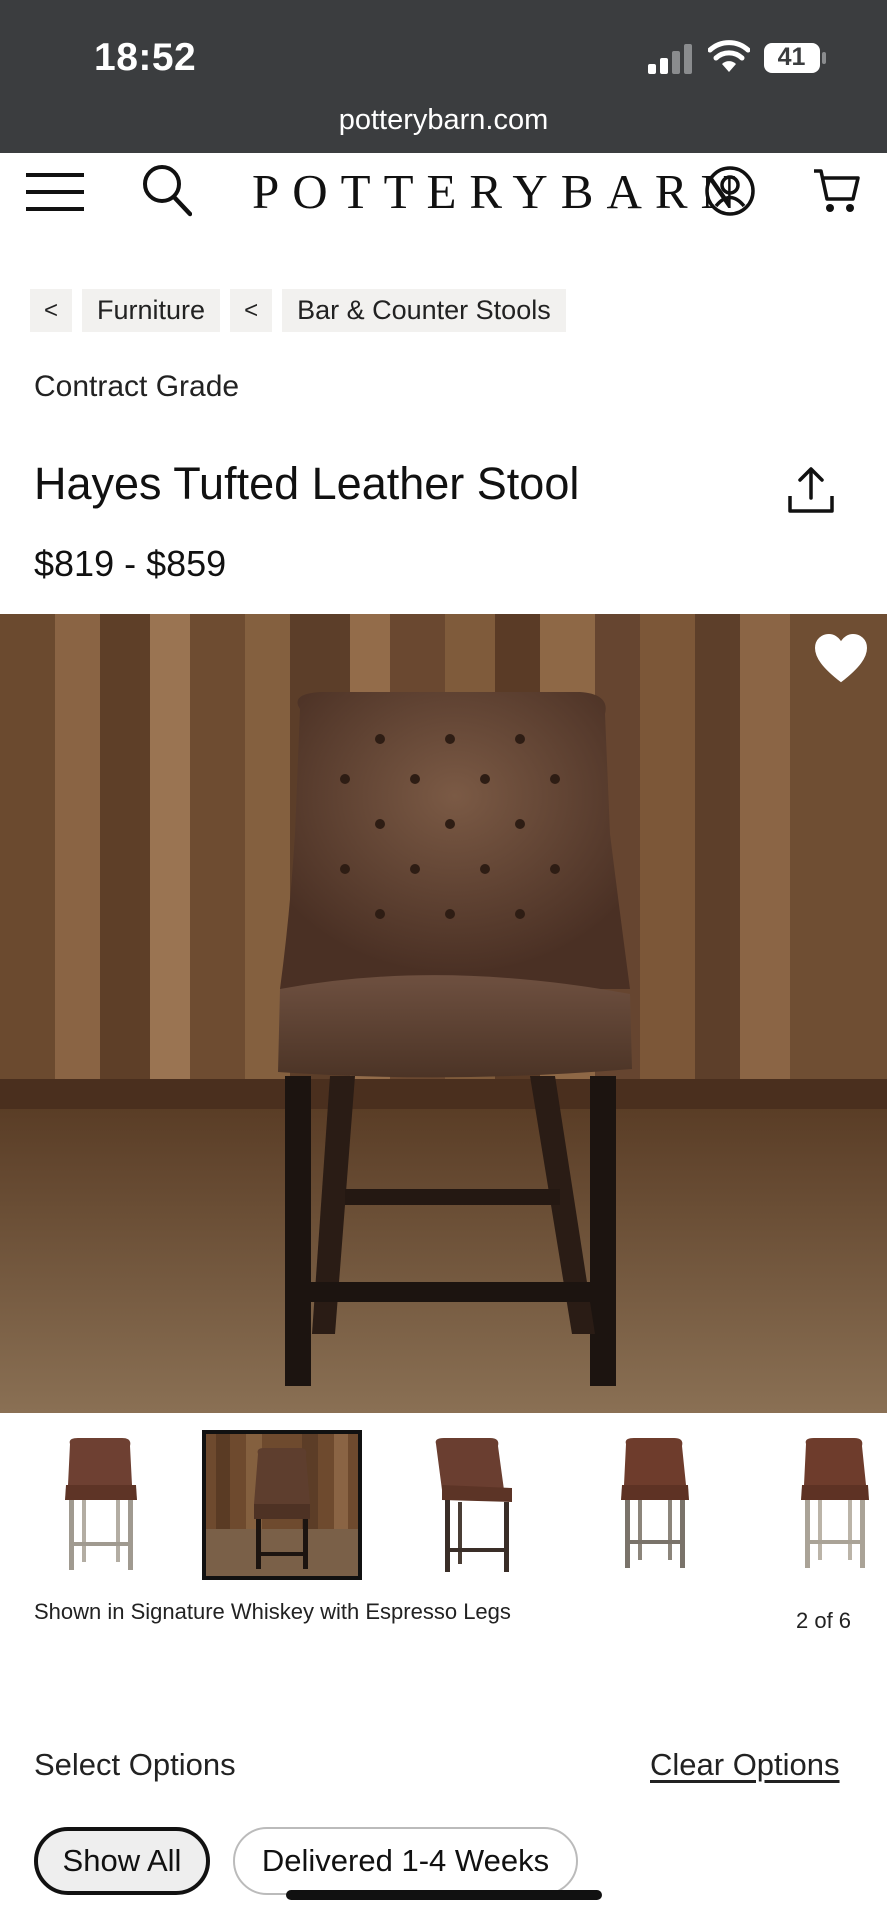 This screenshot has width=887, height=1920. What do you see at coordinates (791, 57) in the screenshot?
I see `battery-level: 41` at bounding box center [791, 57].